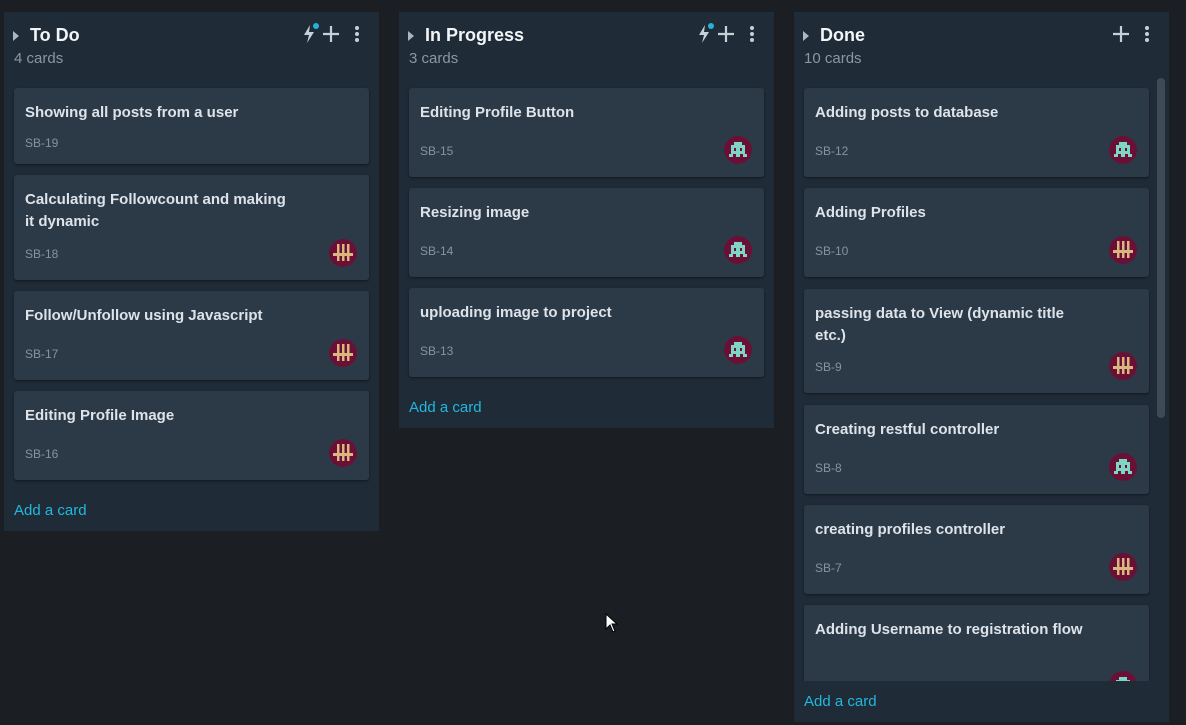 This screenshot has height=725, width=1186. What do you see at coordinates (42, 143) in the screenshot?
I see `card-key: SB-19` at bounding box center [42, 143].